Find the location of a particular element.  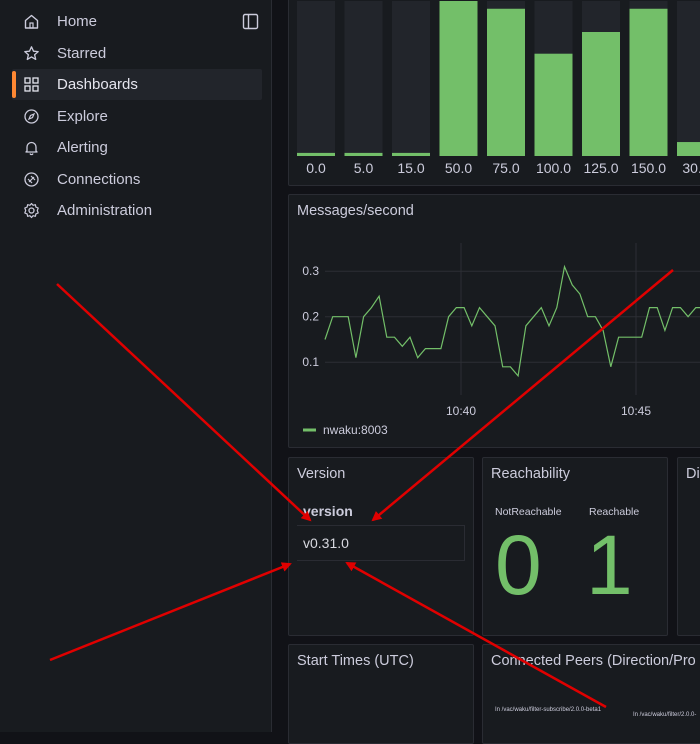

version-panel: Version version v0.31.0 is located at coordinates (381, 546).